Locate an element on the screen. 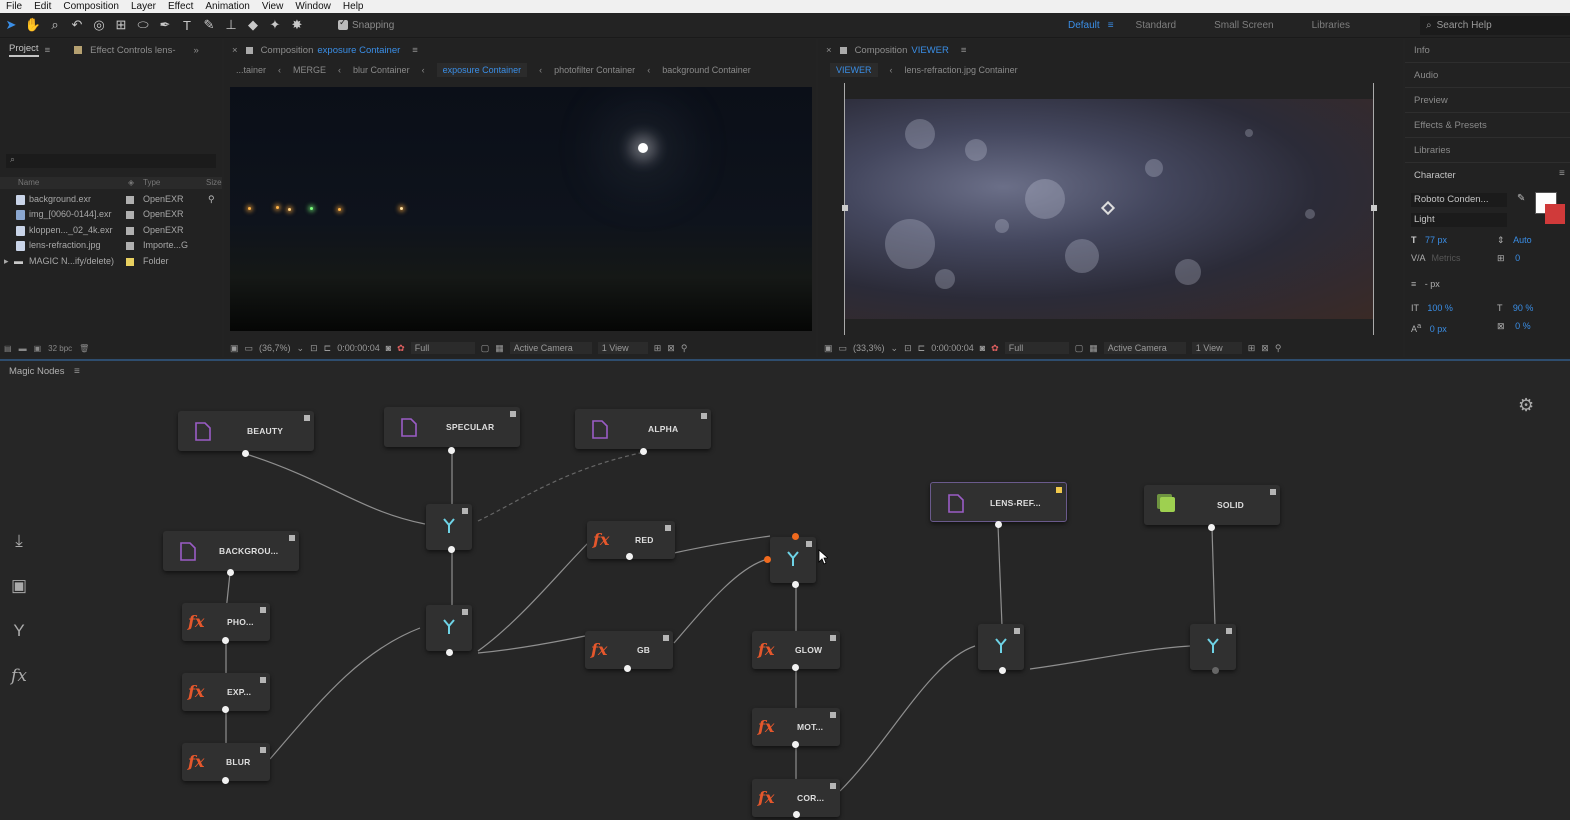 This screenshot has height=820, width=1570. stroke-width-value: - px is located at coordinates (1432, 284).